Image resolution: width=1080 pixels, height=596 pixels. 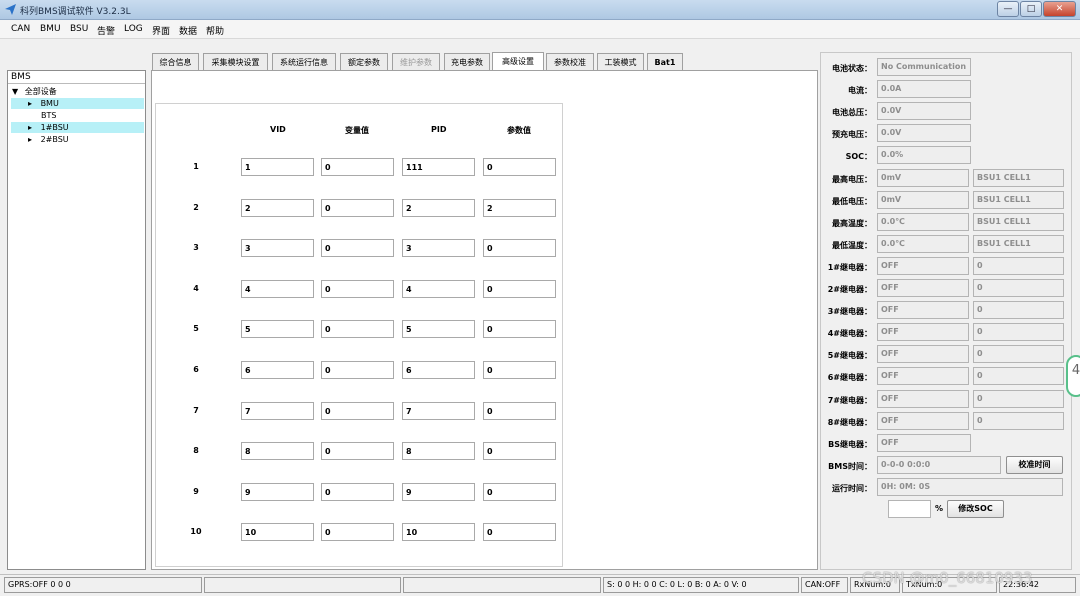 I want to click on expanded-arrow-icon: ▼, so click(x=15, y=91).